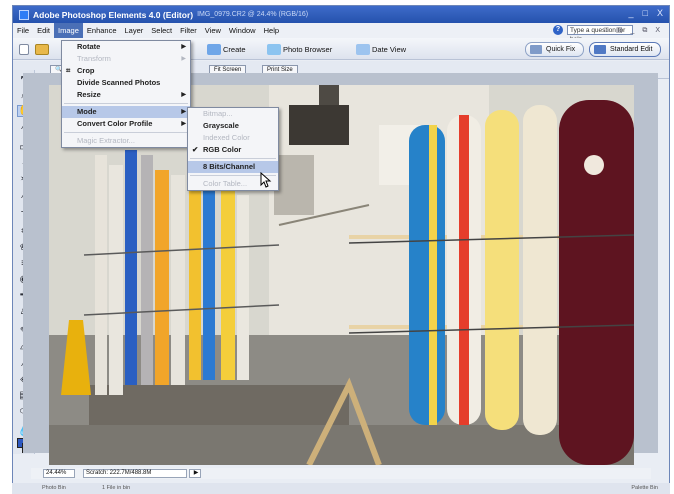 This screenshot has width=674, height=494. I want to click on status-menu-arrow-icon: ▶, so click(195, 473).